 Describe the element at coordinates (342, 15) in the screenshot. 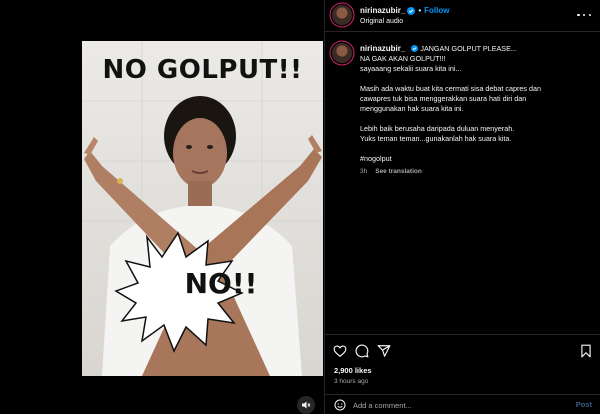

I see `avatar` at that location.